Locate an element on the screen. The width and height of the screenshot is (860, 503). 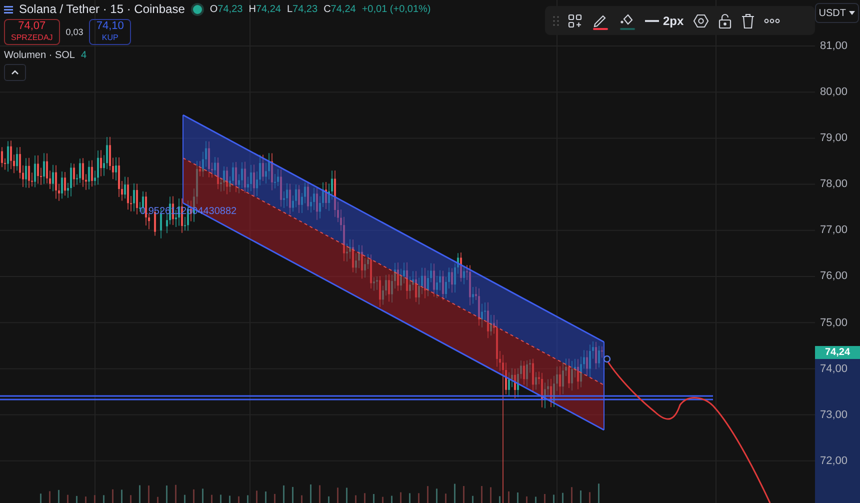
price-label: 79,00 is located at coordinates (834, 138).